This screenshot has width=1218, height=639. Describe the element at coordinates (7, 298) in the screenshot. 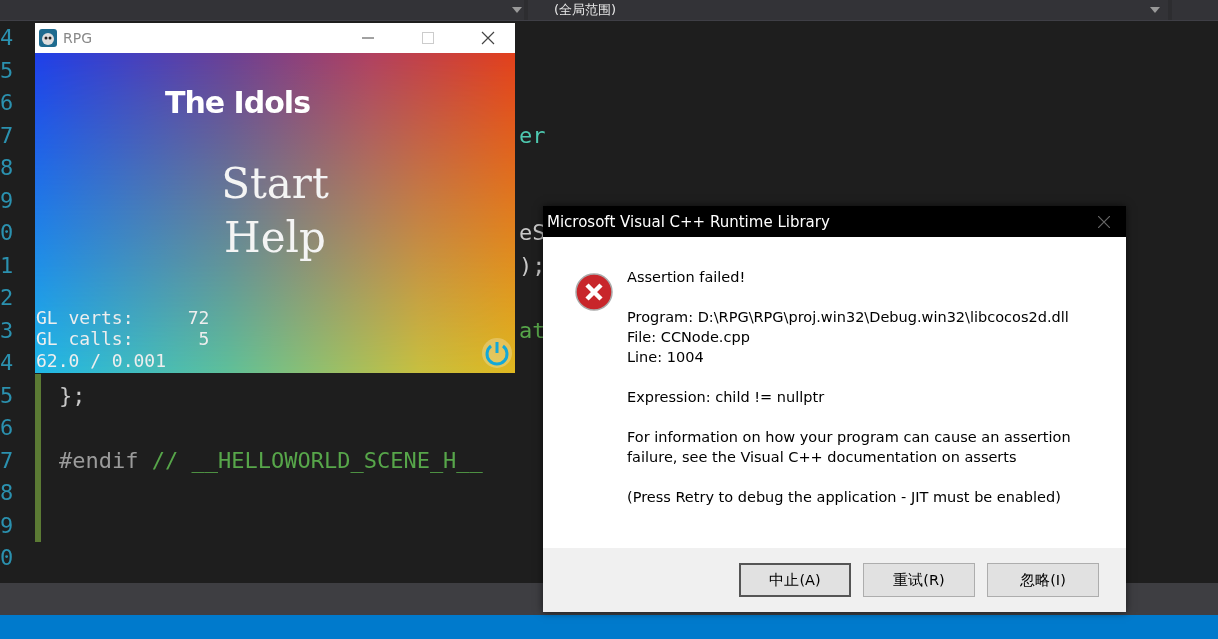

I see `line-number: 2` at that location.